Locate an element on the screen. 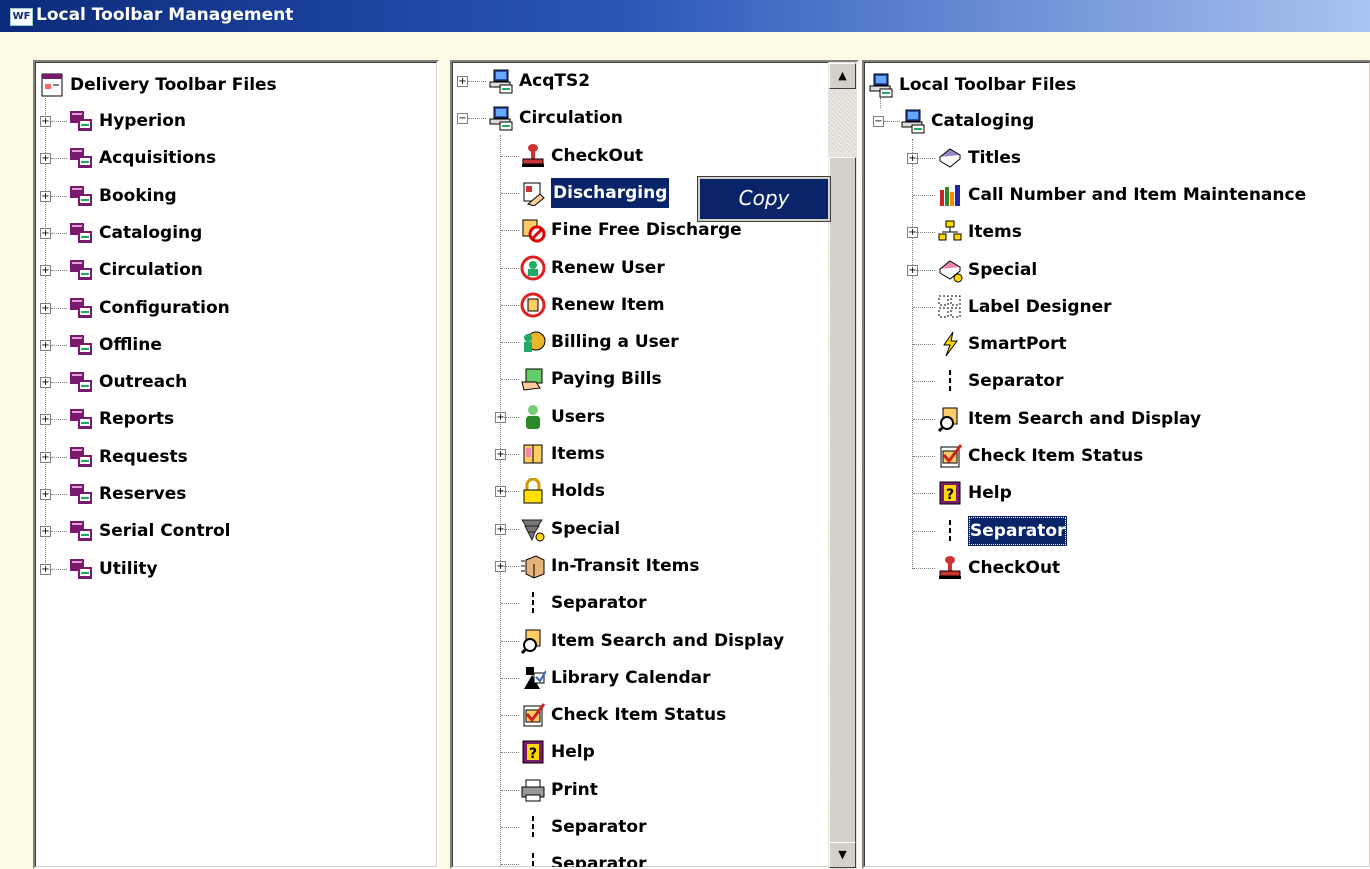 The image size is (1370, 869). context-menu-copy: Copy is located at coordinates (764, 198).